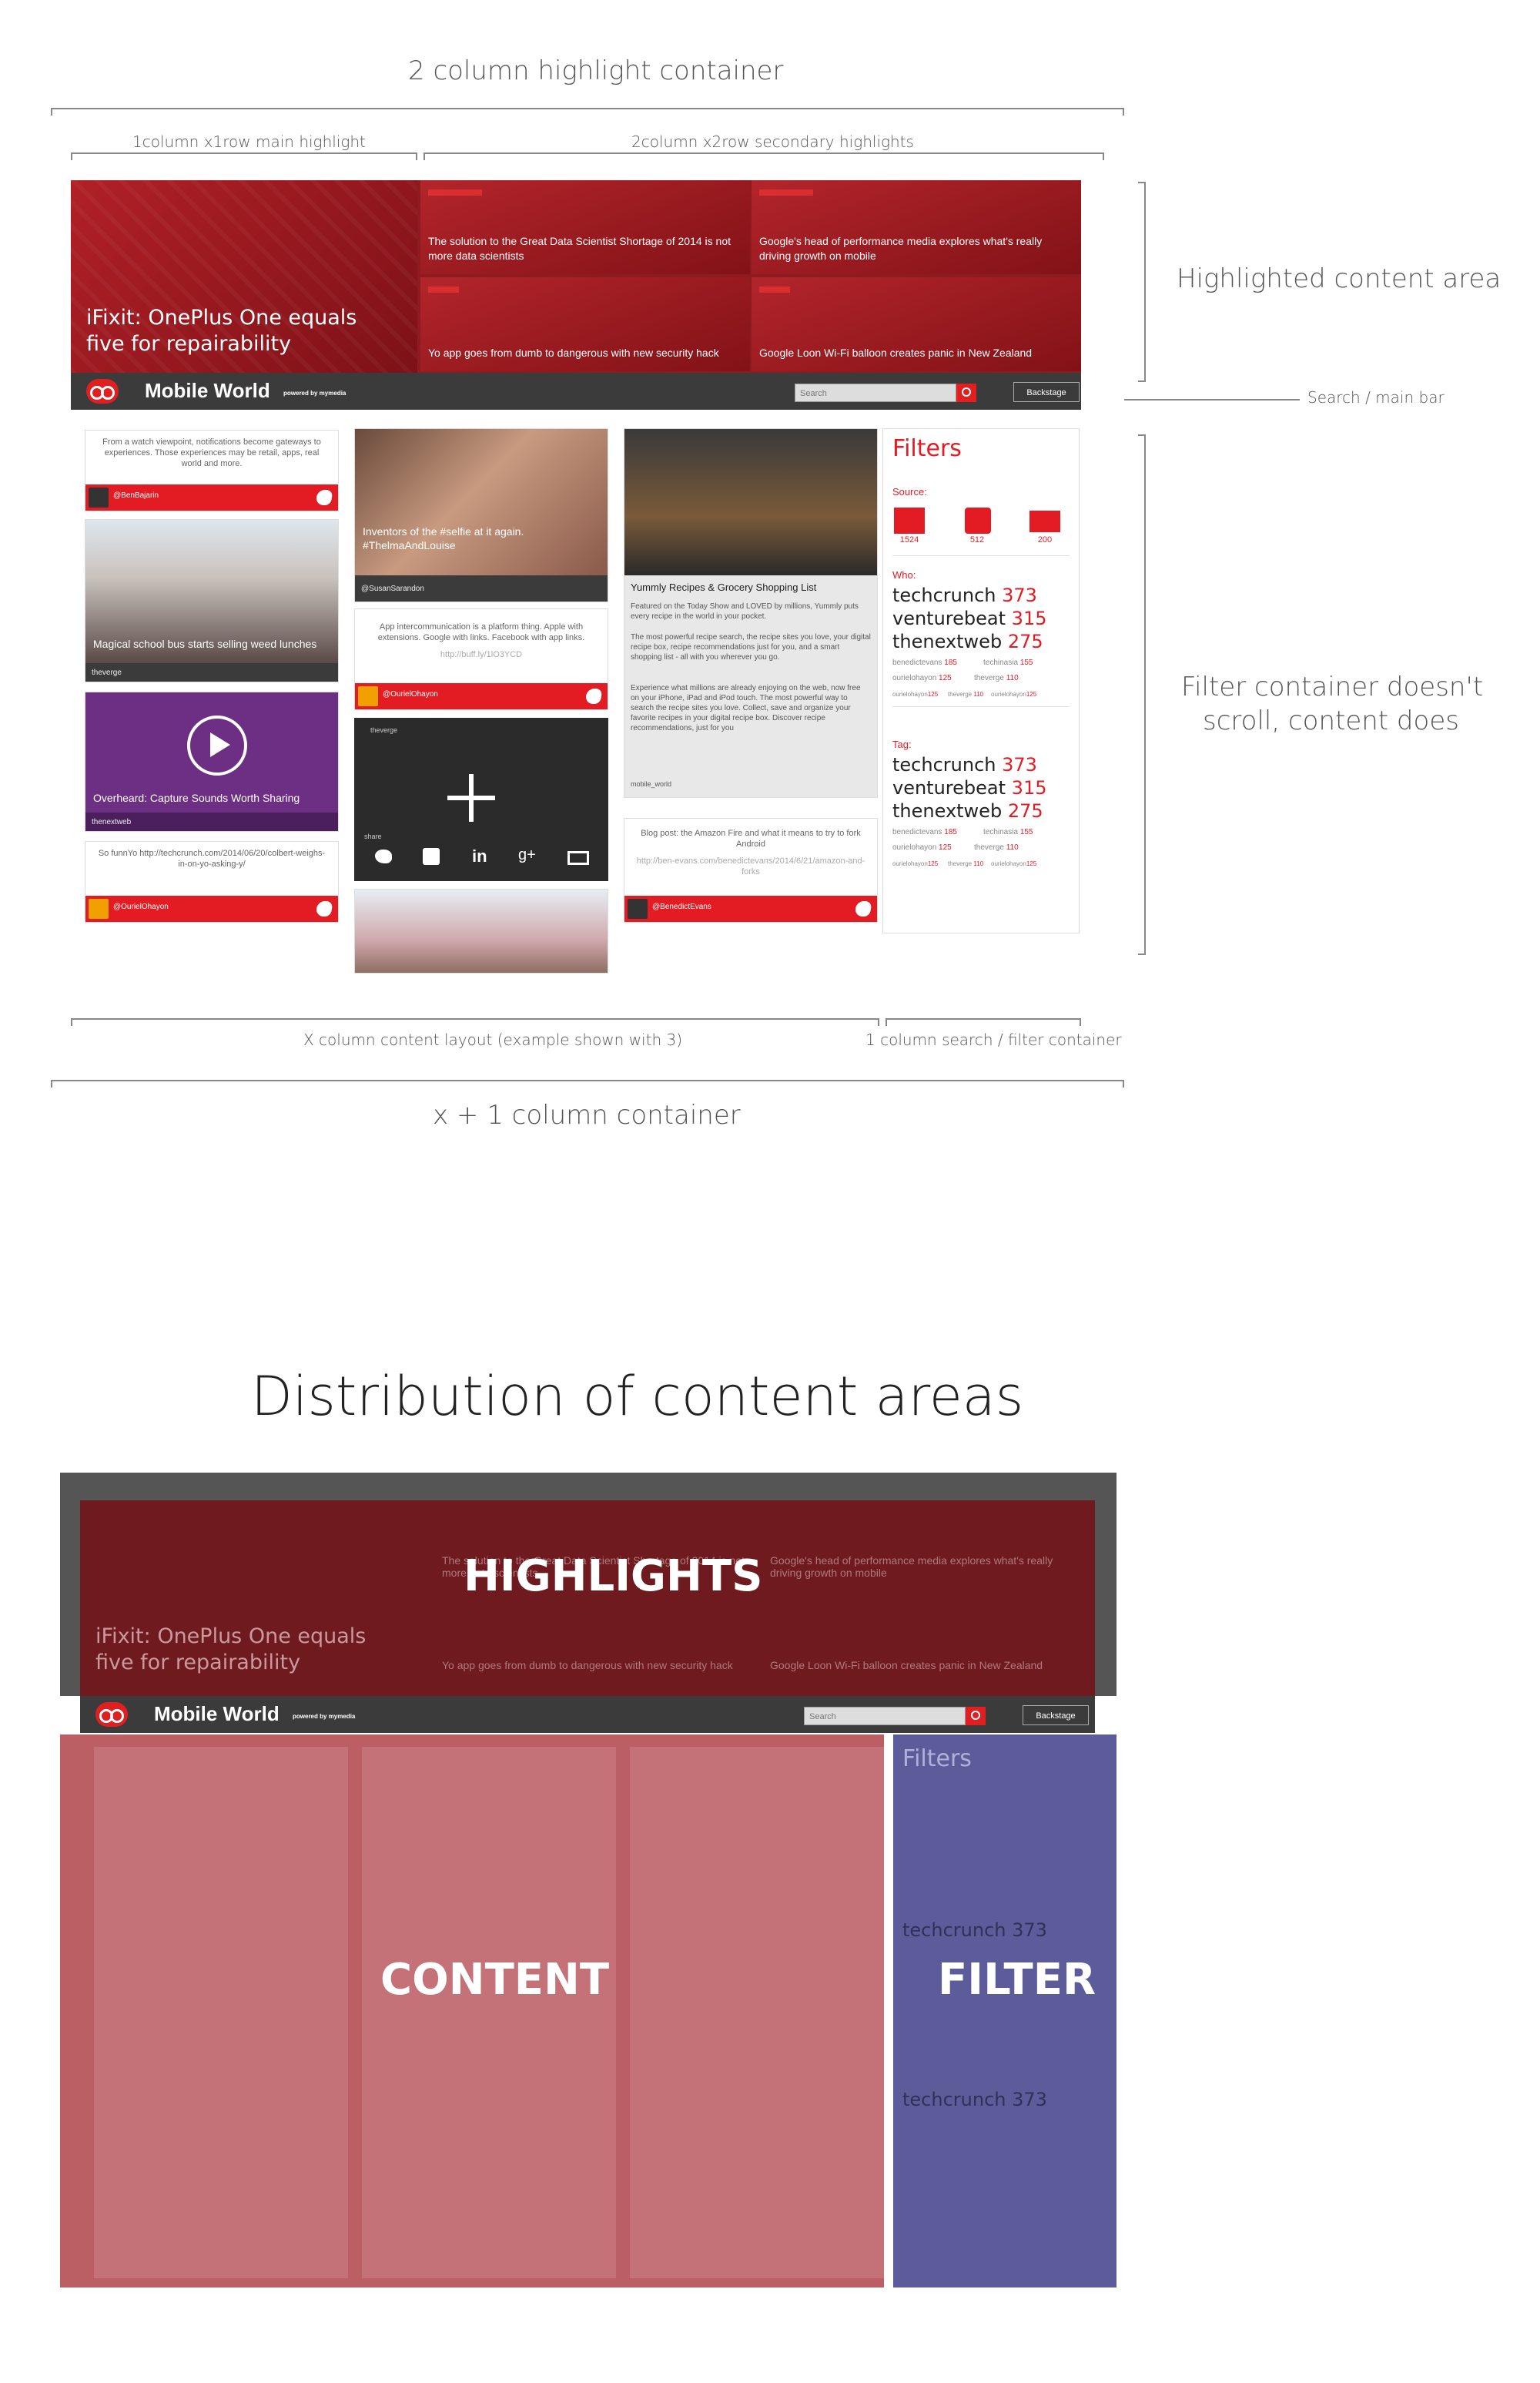 The image size is (1540, 2383). I want to click on tweet-user: @BenBajarin, so click(136, 496).